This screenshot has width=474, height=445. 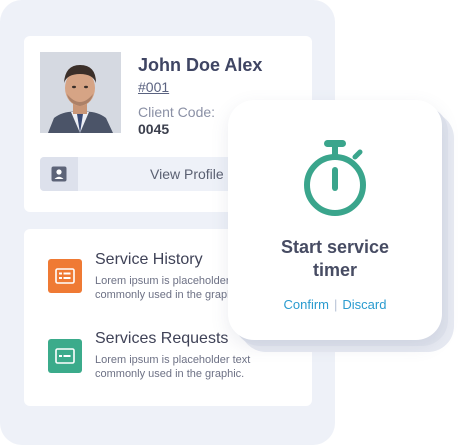 I want to click on client-code-label: Client Code:, so click(x=177, y=112).